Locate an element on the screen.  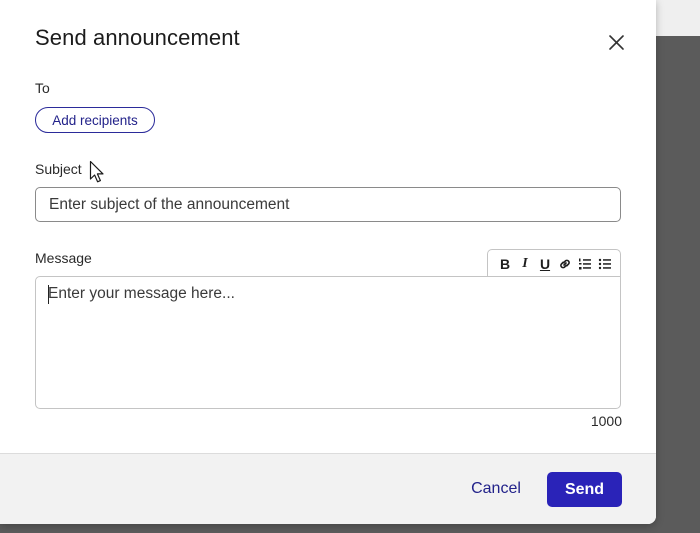
italic-icon: I is located at coordinates (525, 264).